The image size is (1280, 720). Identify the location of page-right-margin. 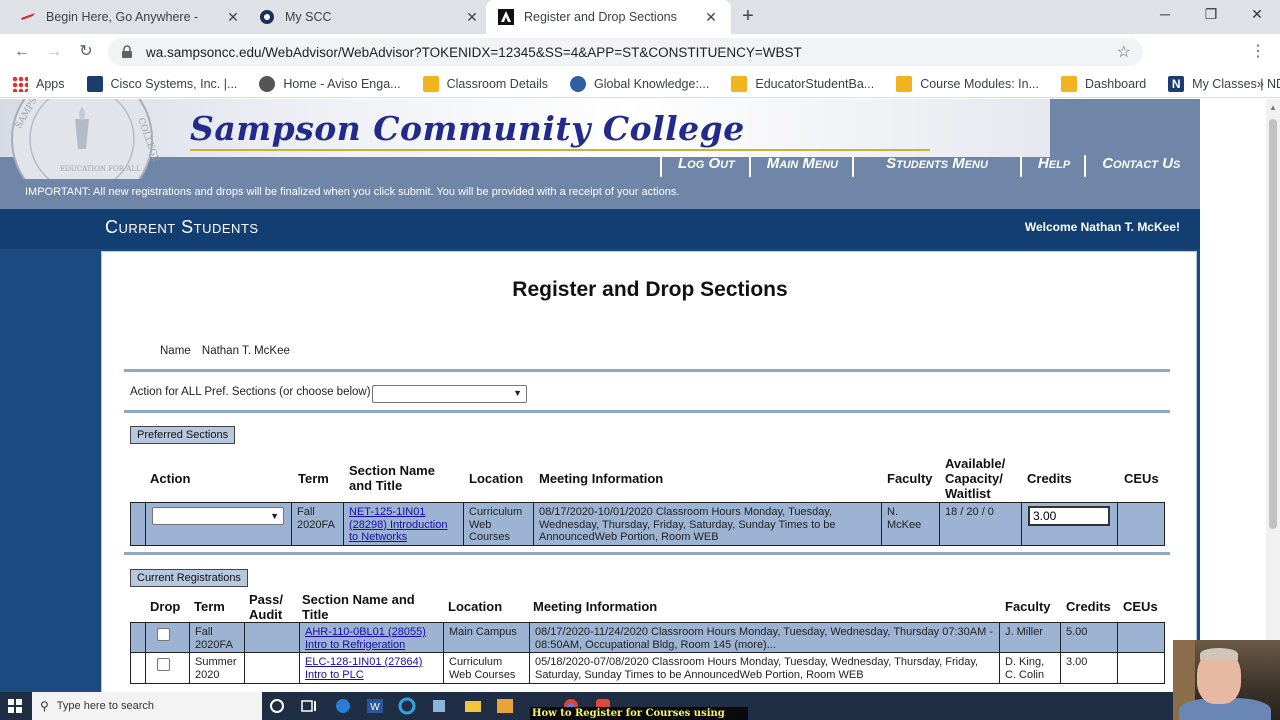
(1233, 395).